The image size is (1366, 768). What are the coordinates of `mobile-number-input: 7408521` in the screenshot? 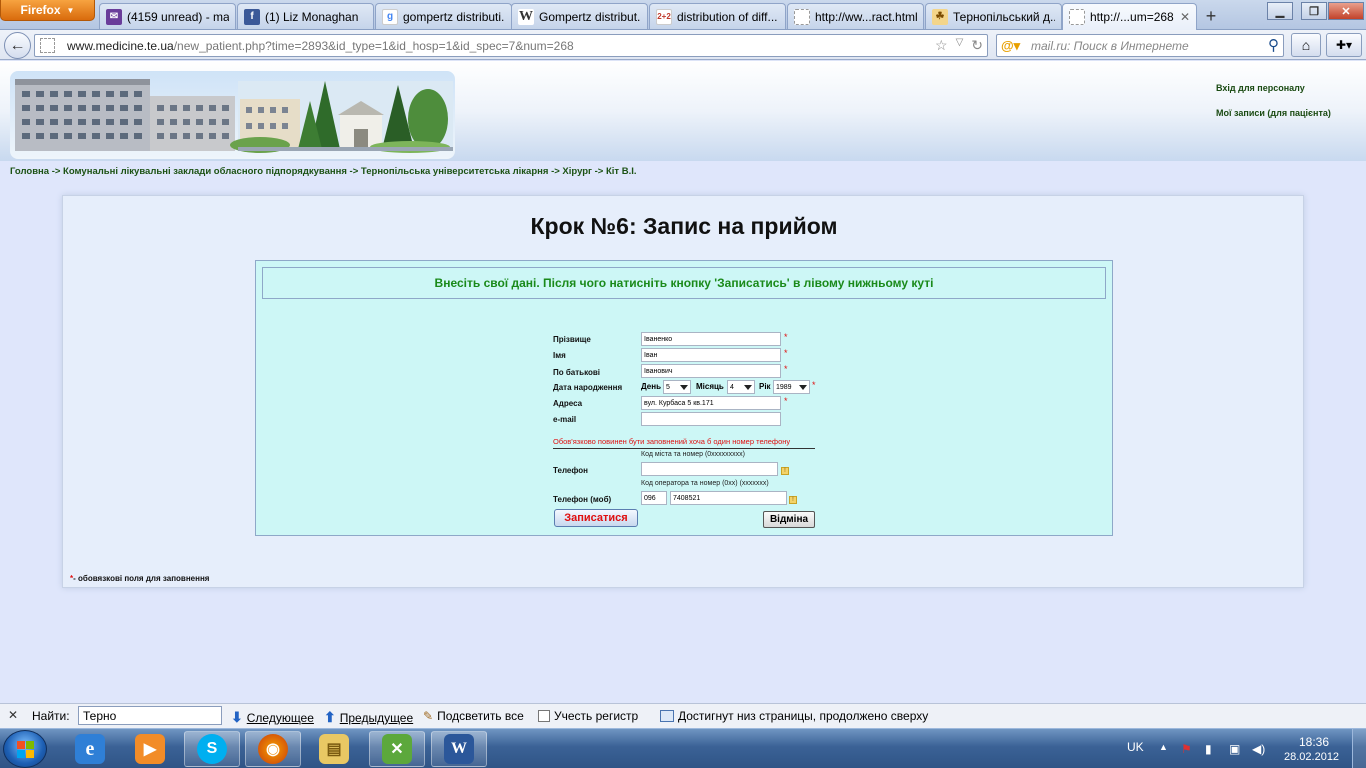 It's located at (728, 498).